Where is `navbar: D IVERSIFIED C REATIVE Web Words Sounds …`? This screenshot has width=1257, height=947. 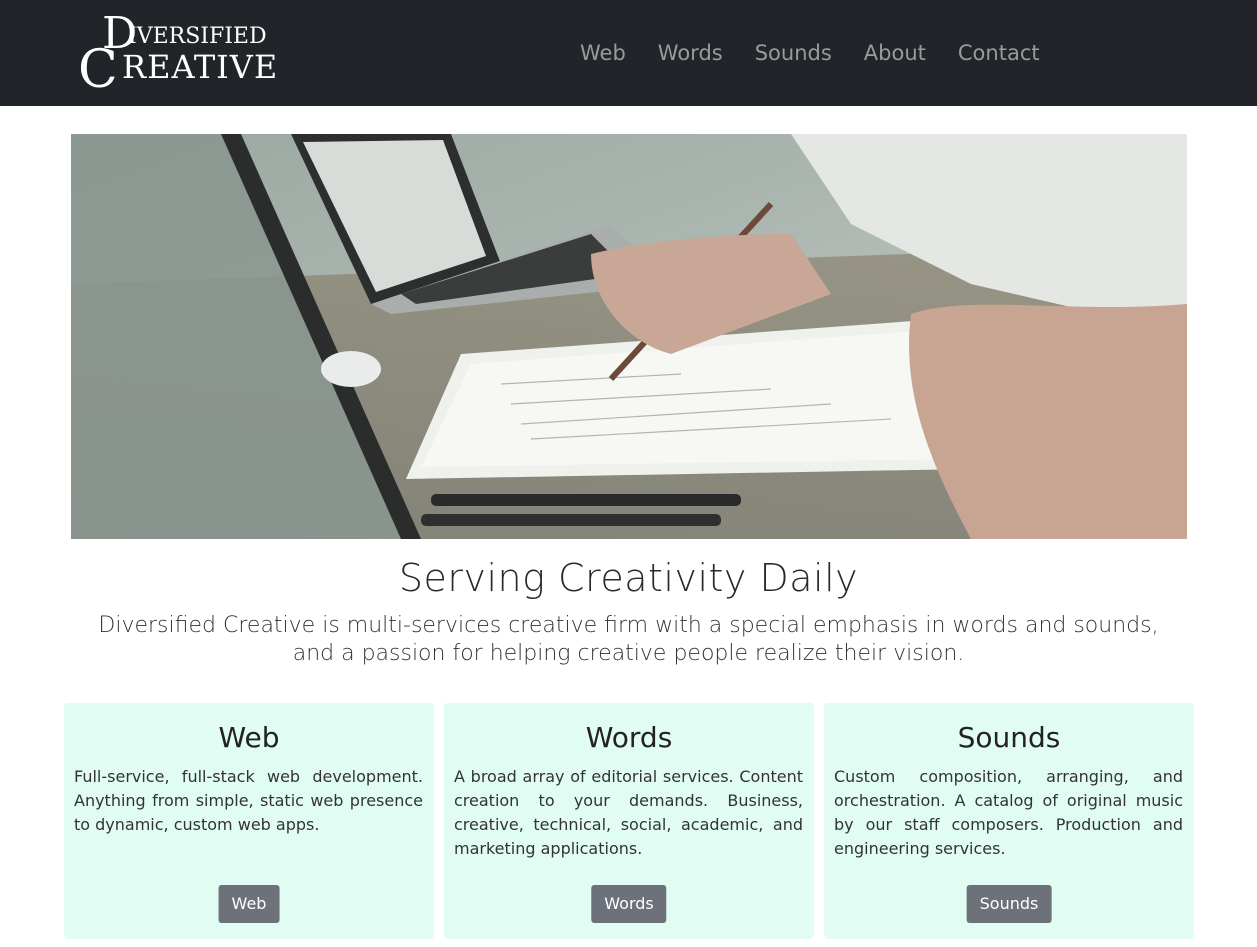
navbar: D IVERSIFIED C REATIVE Web Words Sounds … is located at coordinates (628, 53).